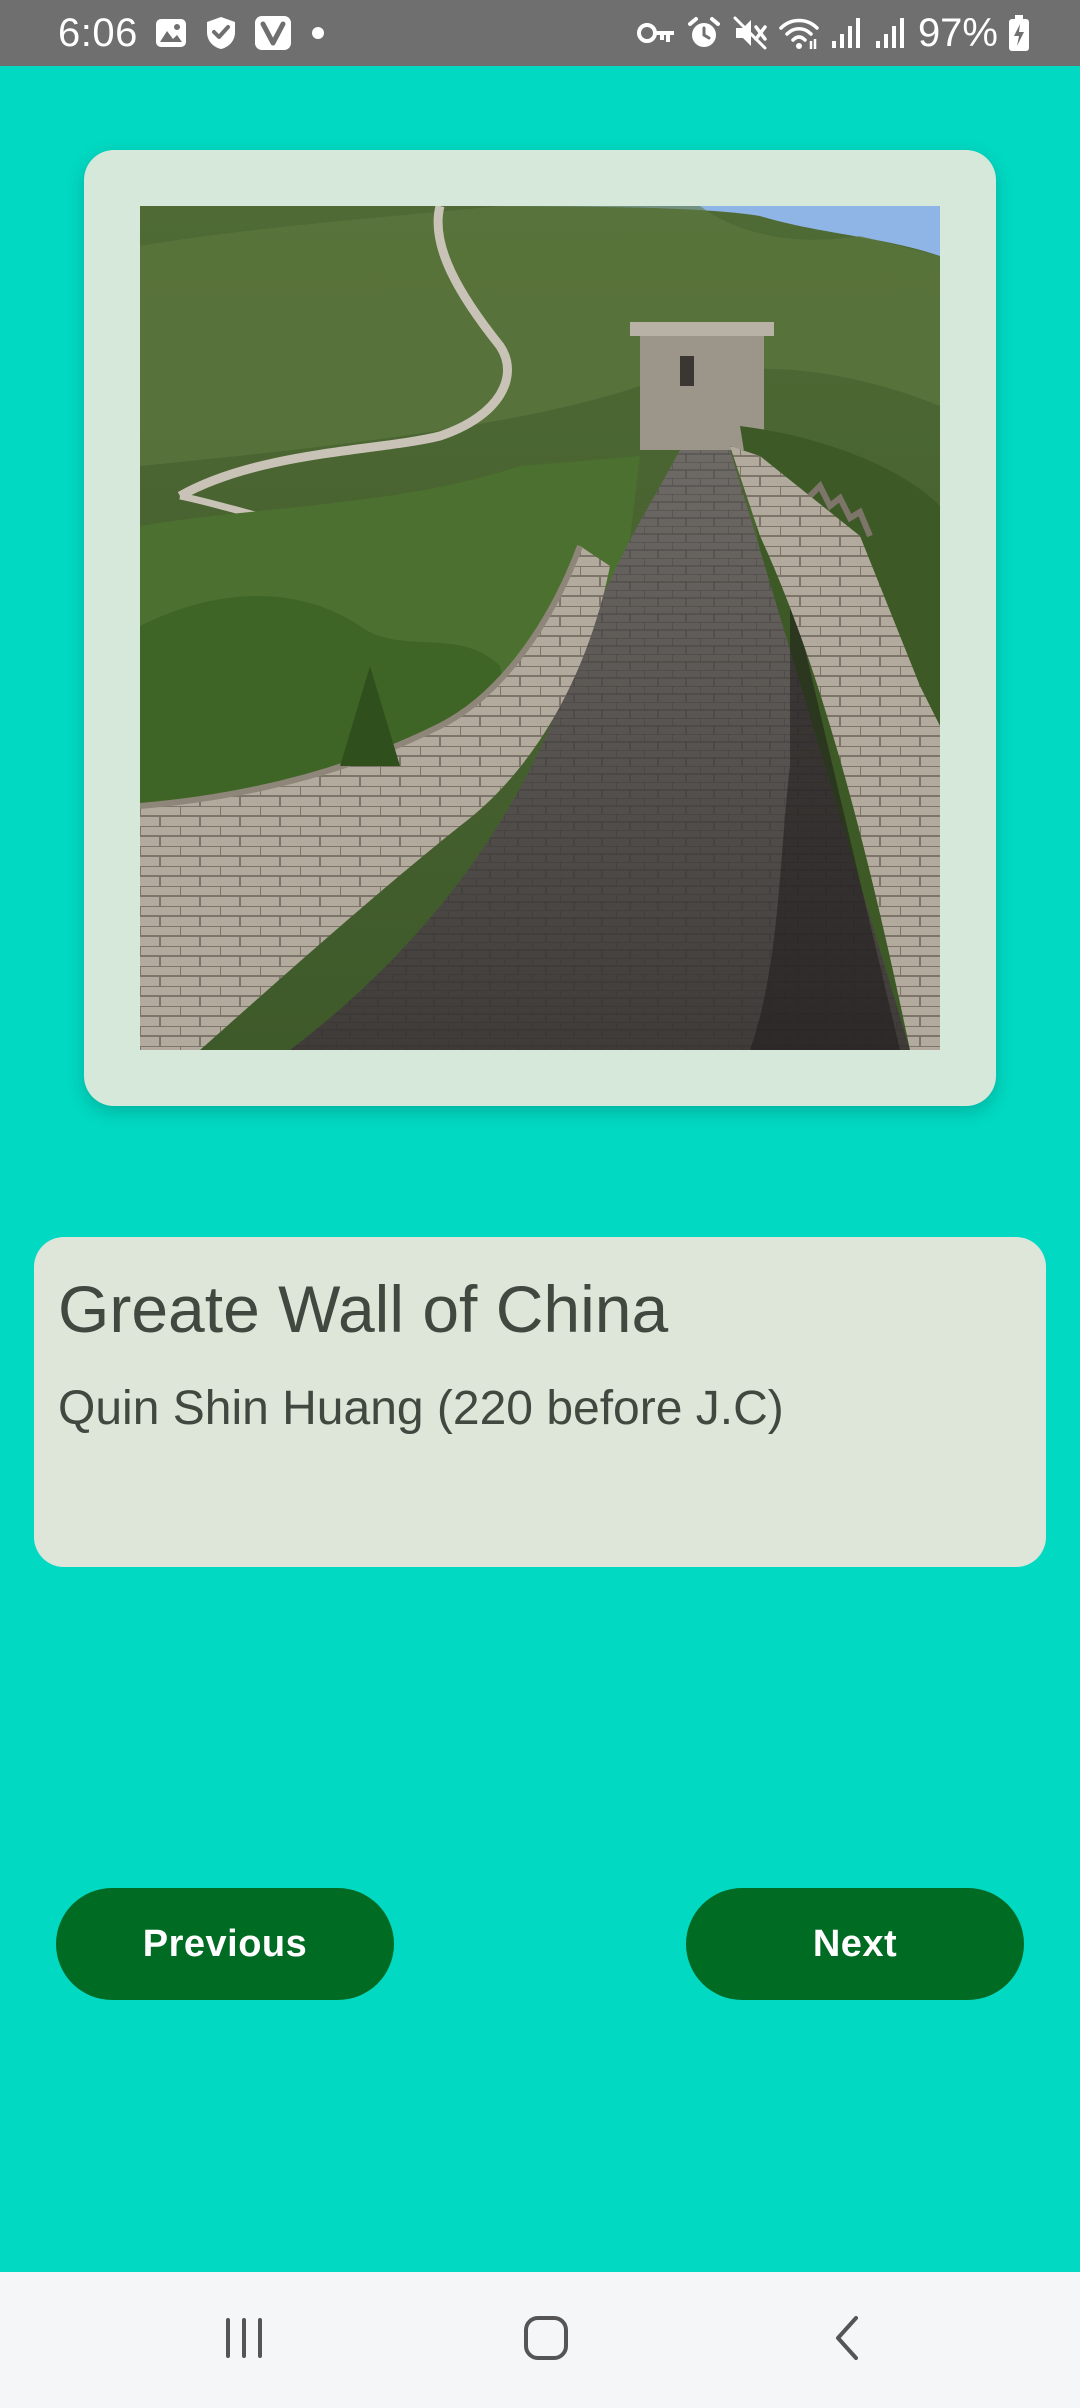 The image size is (1080, 2408). I want to click on vpn-key-icon, so click(656, 33).